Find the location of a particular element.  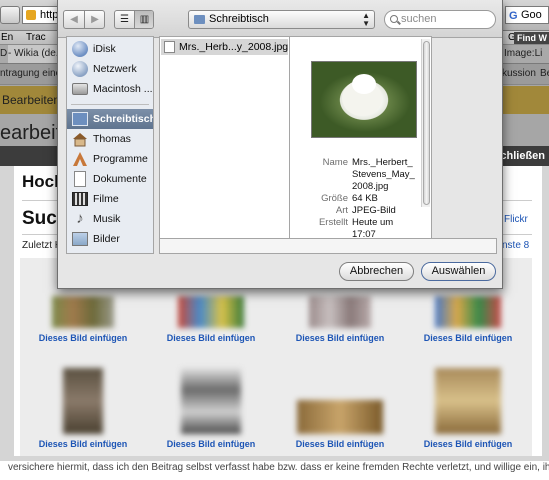

applications-icon is located at coordinates (80, 159).